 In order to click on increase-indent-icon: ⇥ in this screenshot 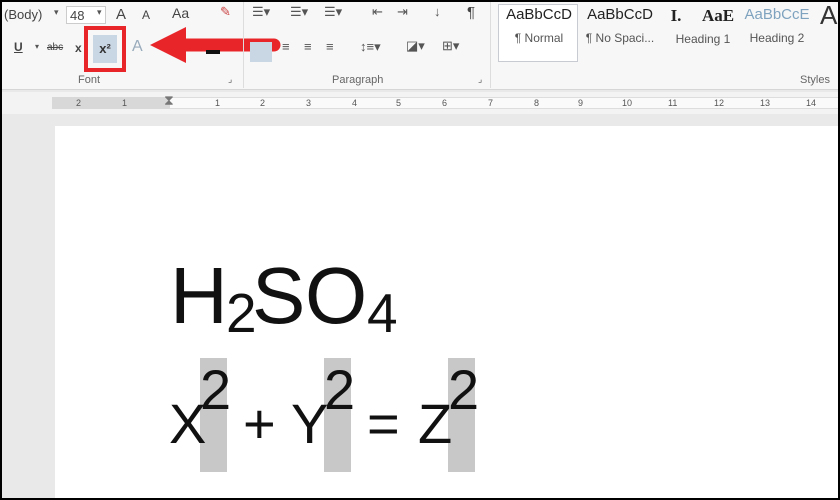, I will do `click(402, 12)`.